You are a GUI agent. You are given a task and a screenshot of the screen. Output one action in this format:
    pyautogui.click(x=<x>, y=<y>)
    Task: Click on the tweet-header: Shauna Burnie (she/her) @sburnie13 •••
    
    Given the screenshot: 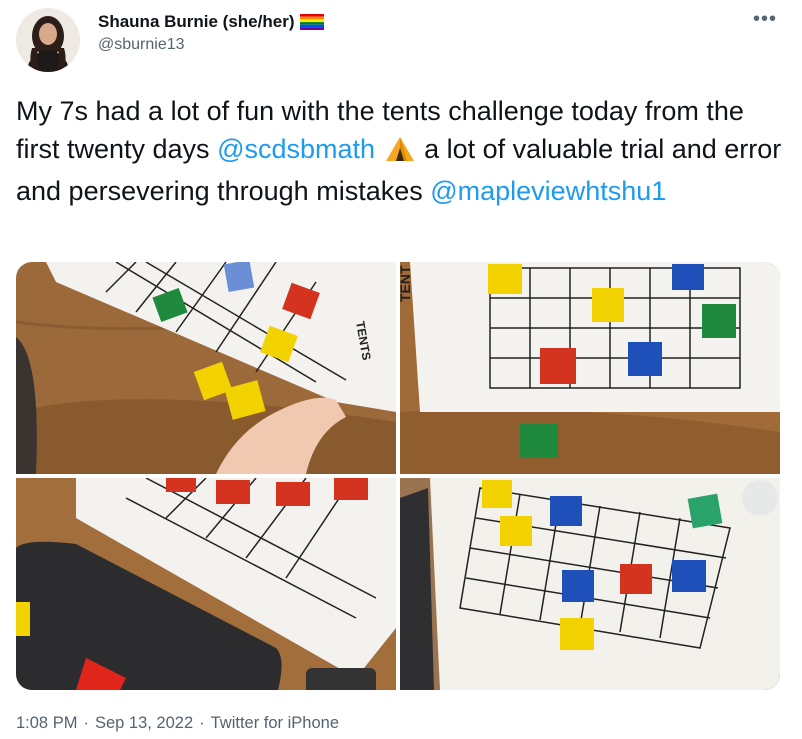 What is the action you would take?
    pyautogui.click(x=401, y=40)
    